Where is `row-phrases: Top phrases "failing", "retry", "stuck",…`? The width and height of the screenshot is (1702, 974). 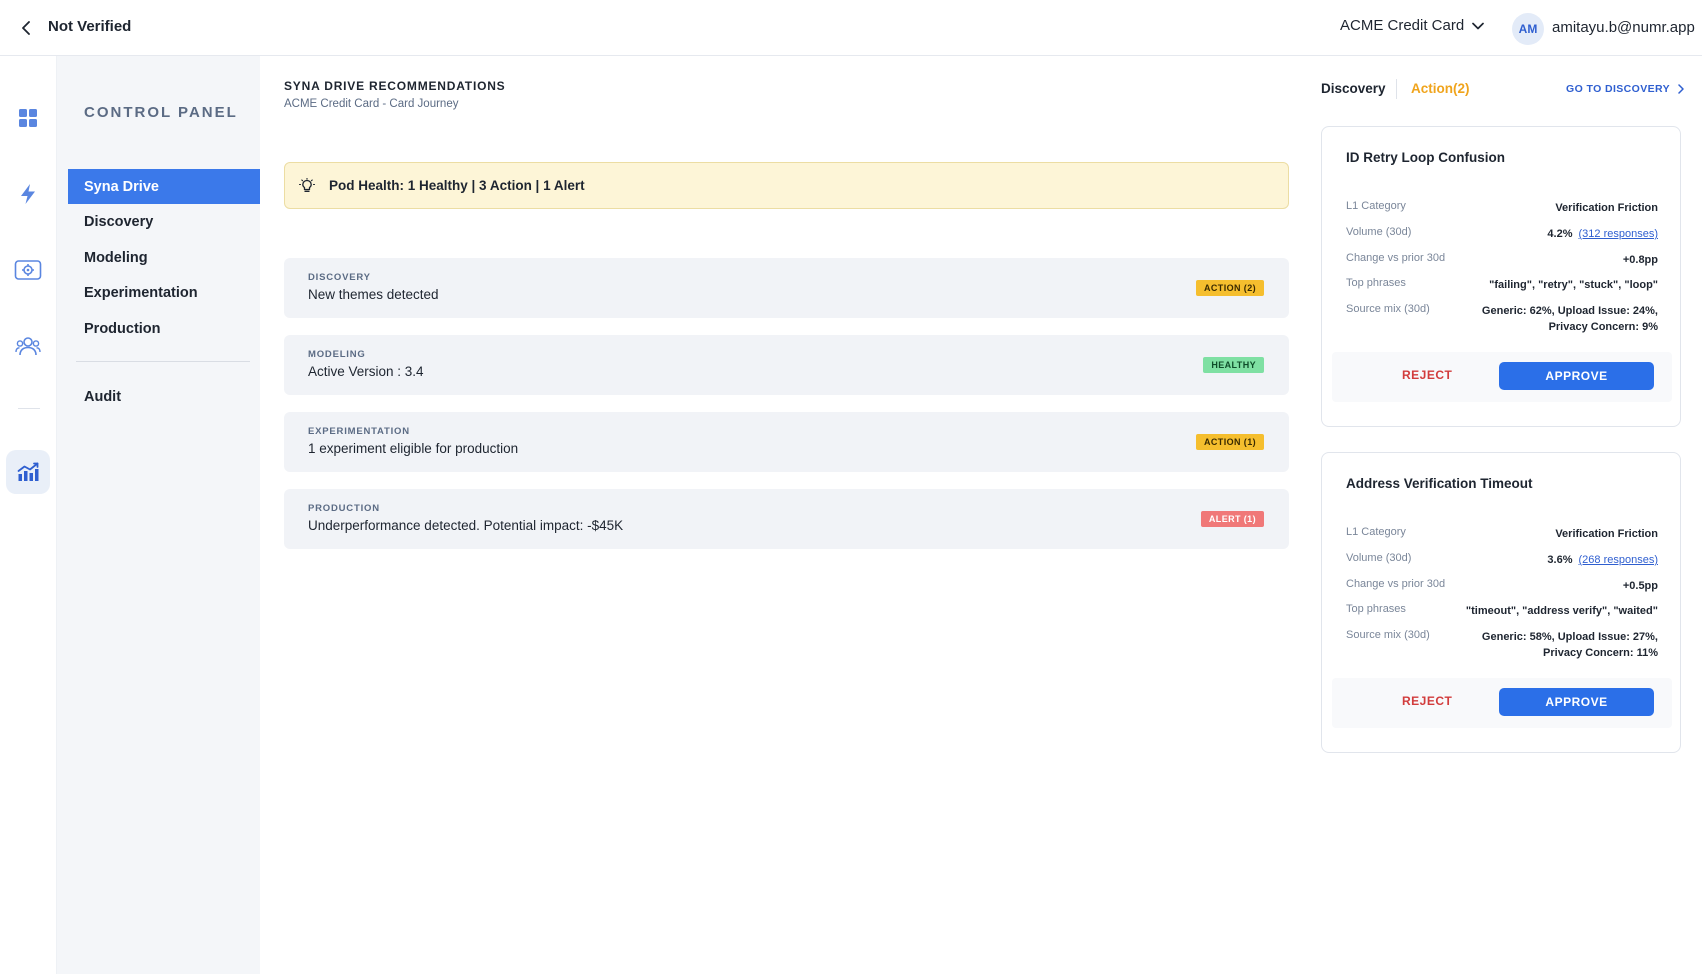
row-phrases: Top phrases "failing", "retry", "stuck",… is located at coordinates (1502, 285).